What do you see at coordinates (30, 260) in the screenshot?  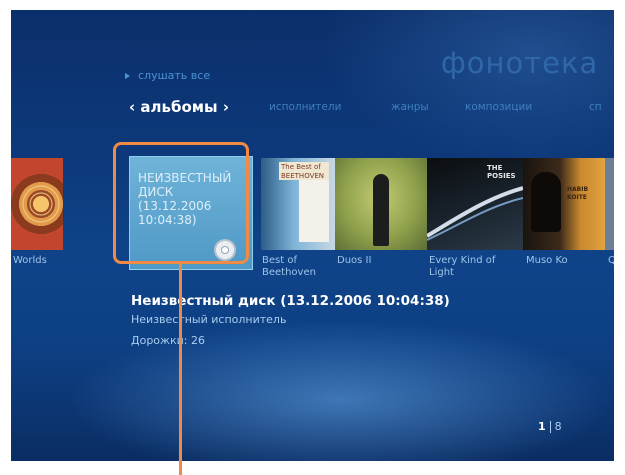 I see `album-caption: Worlds` at bounding box center [30, 260].